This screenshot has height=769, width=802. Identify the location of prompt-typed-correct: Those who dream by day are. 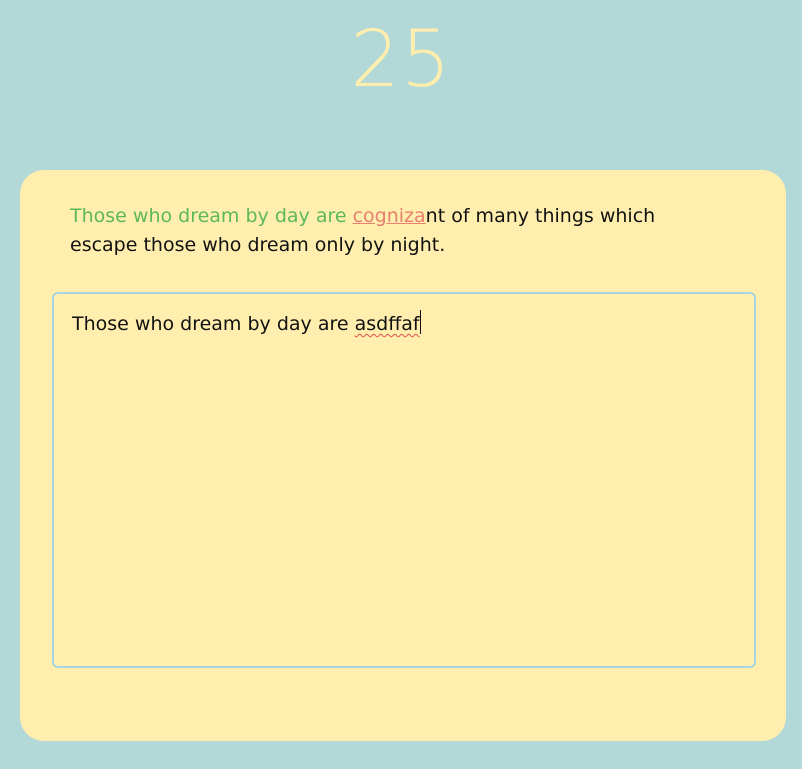
(211, 216).